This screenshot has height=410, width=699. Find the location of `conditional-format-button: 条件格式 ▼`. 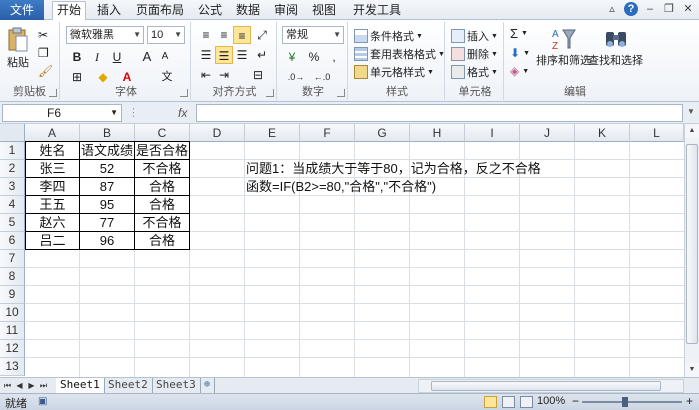

conditional-format-button: 条件格式 ▼ is located at coordinates (388, 36).